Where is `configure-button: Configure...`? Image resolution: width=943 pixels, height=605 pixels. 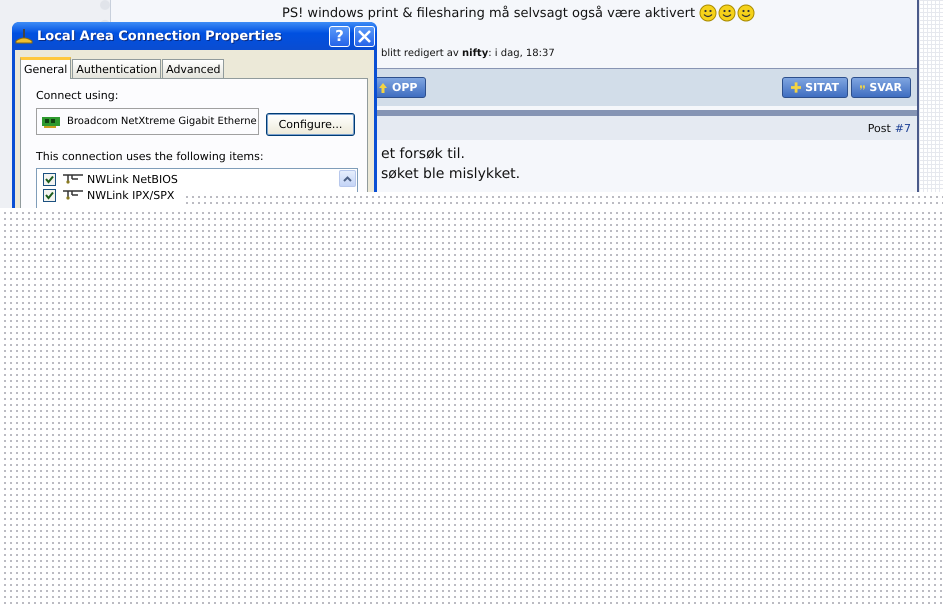
configure-button: Configure... is located at coordinates (310, 124).